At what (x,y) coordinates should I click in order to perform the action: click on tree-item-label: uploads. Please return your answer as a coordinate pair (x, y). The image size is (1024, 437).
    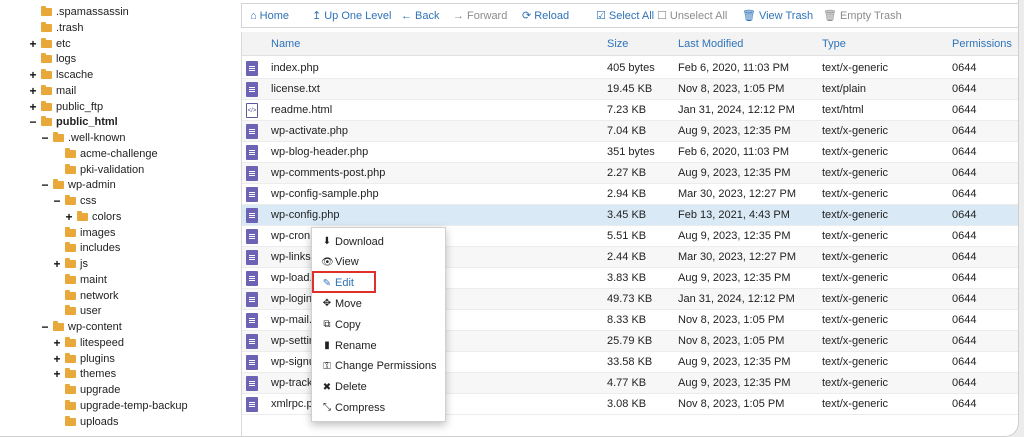
    Looking at the image, I should click on (99, 421).